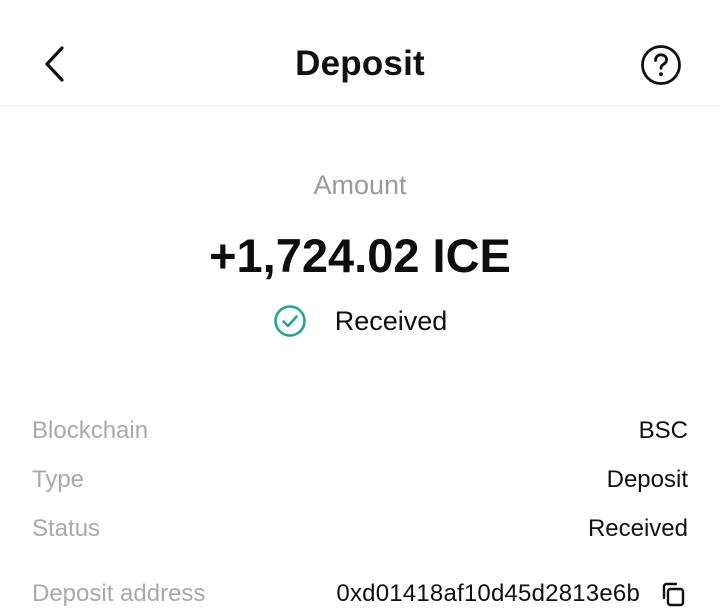 This screenshot has height=609, width=720. Describe the element at coordinates (289, 321) in the screenshot. I see `check-circle-icon` at that location.